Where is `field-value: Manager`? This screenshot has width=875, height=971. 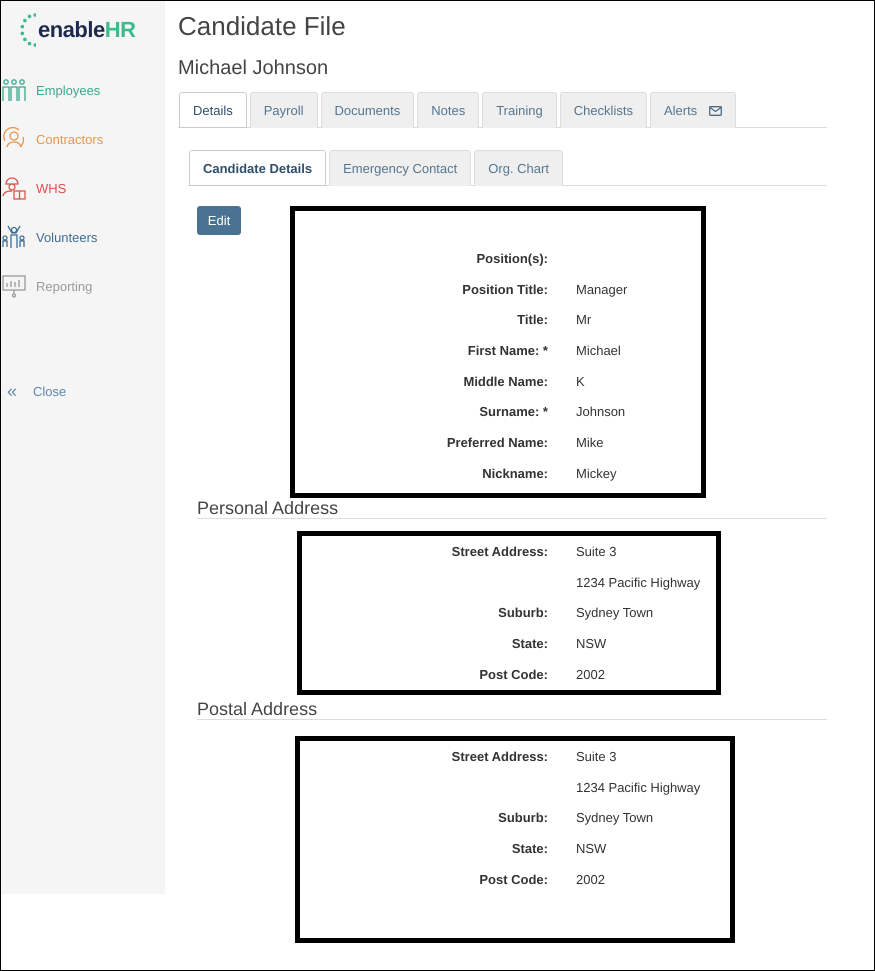
field-value: Manager is located at coordinates (602, 289).